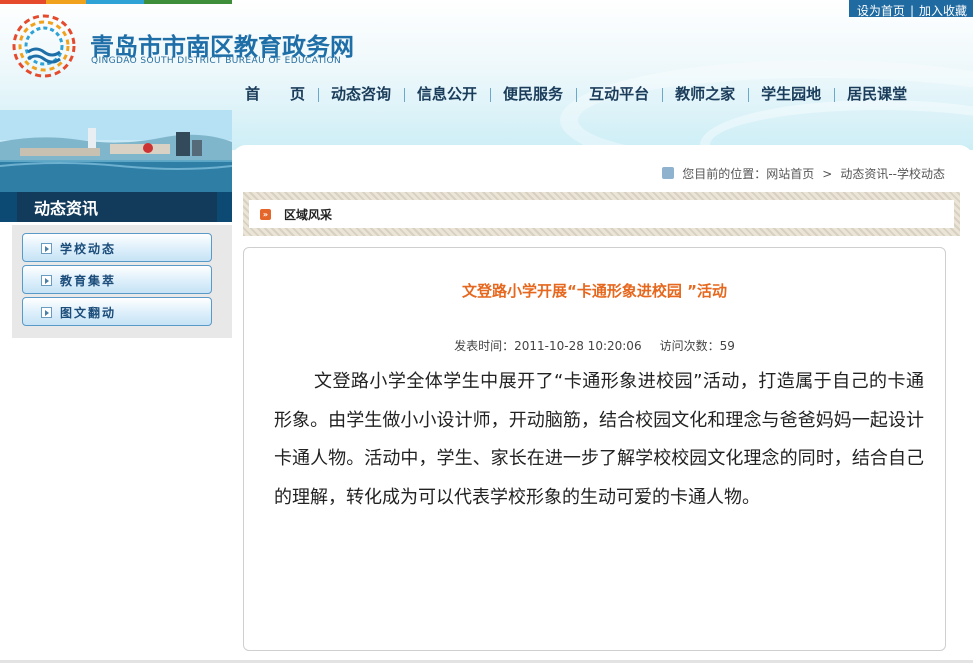  Describe the element at coordinates (877, 95) in the screenshot. I see `nav-item-residents: 居民课堂` at that location.